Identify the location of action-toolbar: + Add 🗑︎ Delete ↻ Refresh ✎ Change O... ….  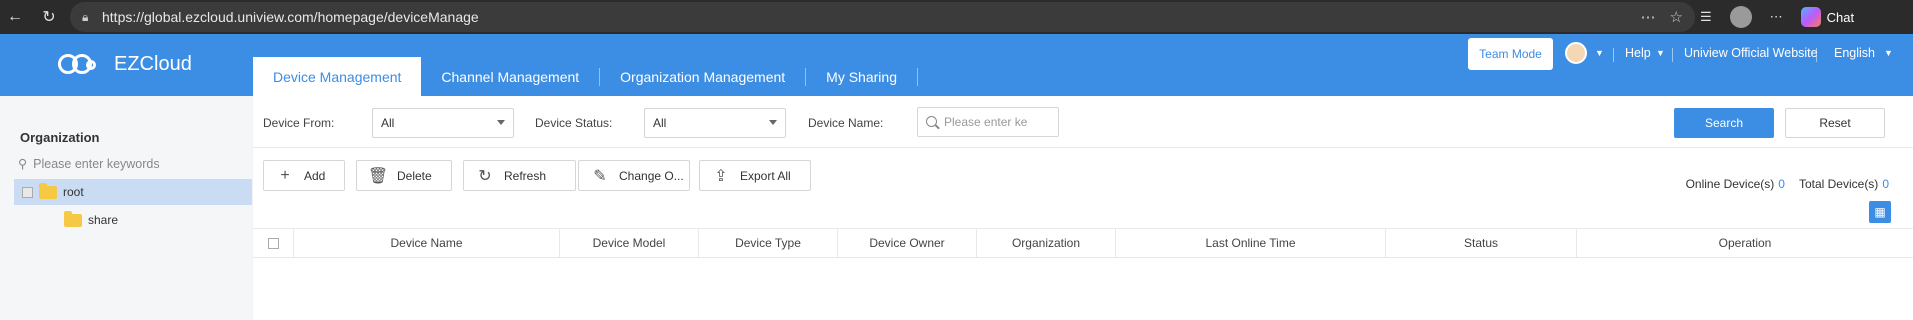
(1083, 175).